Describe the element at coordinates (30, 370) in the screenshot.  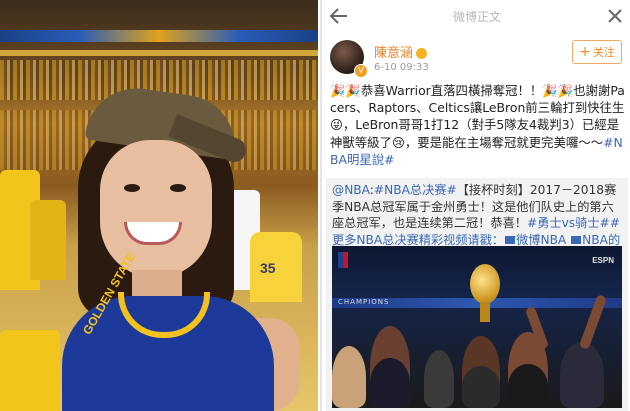
I see `fan-bottom-left` at that location.